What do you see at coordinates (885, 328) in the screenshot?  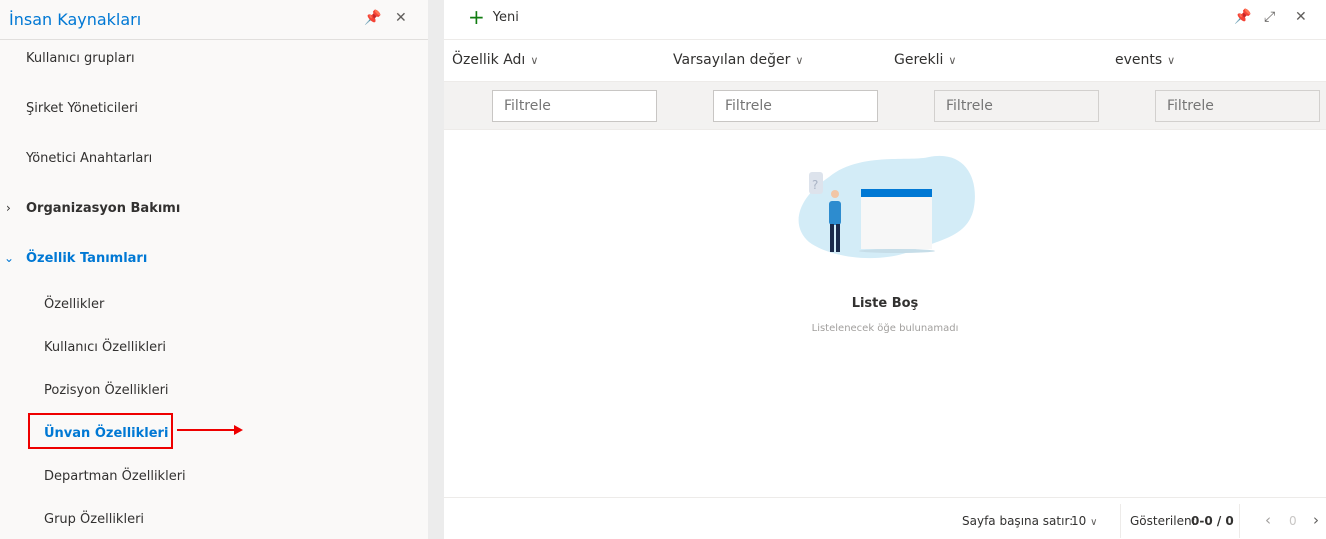 I see `empty-subtitle: Listelenecek öğe bulunamadı` at bounding box center [885, 328].